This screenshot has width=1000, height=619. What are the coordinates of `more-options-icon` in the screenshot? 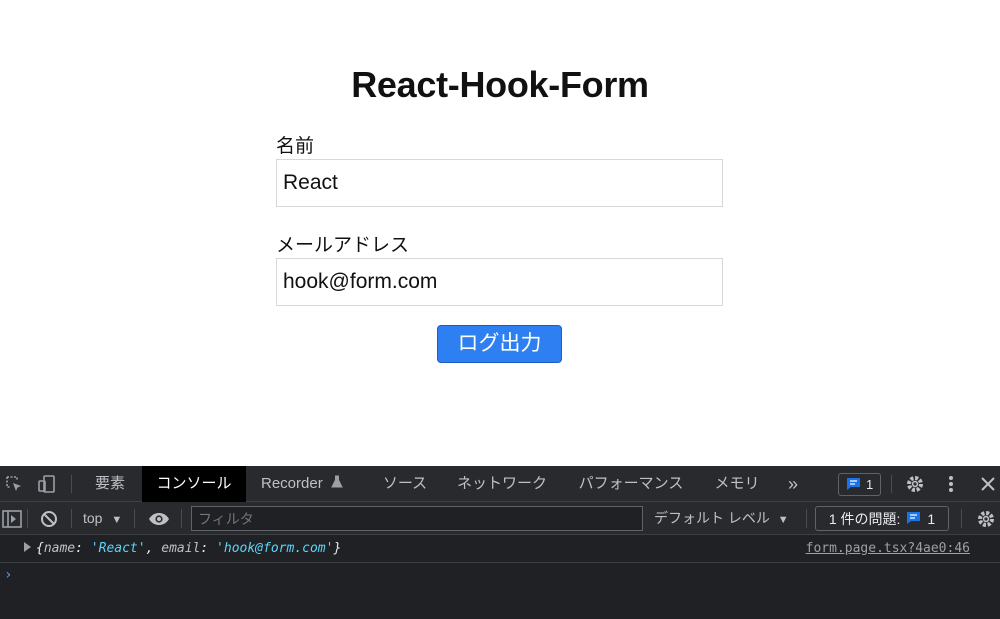 It's located at (951, 484).